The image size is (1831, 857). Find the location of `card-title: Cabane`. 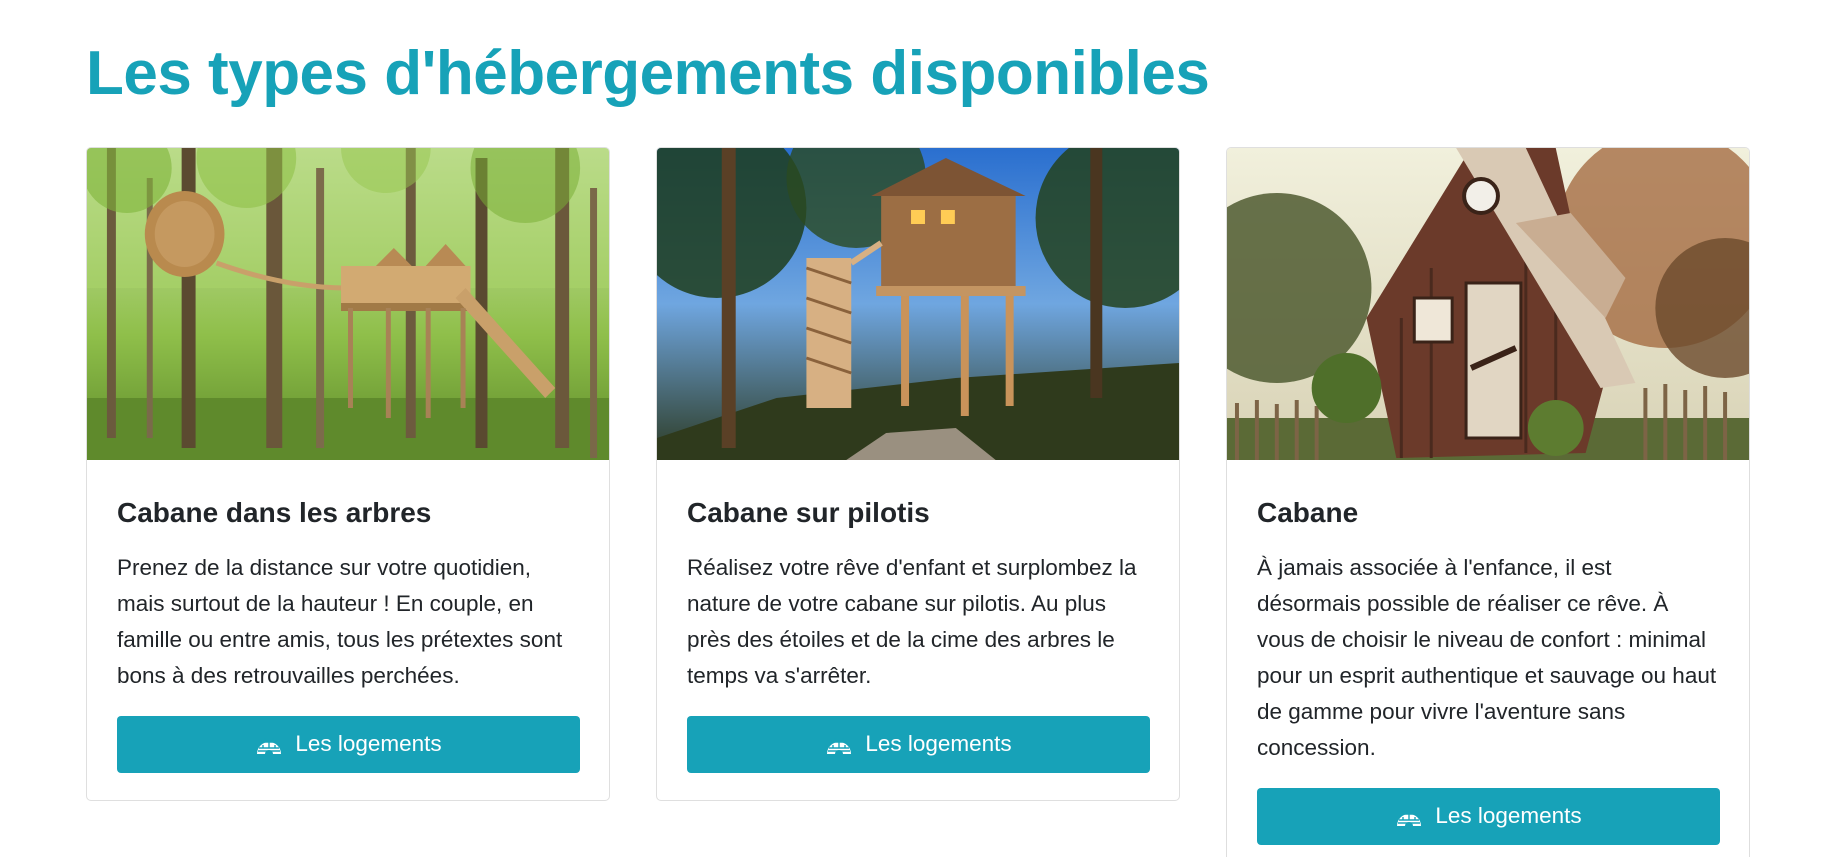

card-title: Cabane is located at coordinates (1308, 512).